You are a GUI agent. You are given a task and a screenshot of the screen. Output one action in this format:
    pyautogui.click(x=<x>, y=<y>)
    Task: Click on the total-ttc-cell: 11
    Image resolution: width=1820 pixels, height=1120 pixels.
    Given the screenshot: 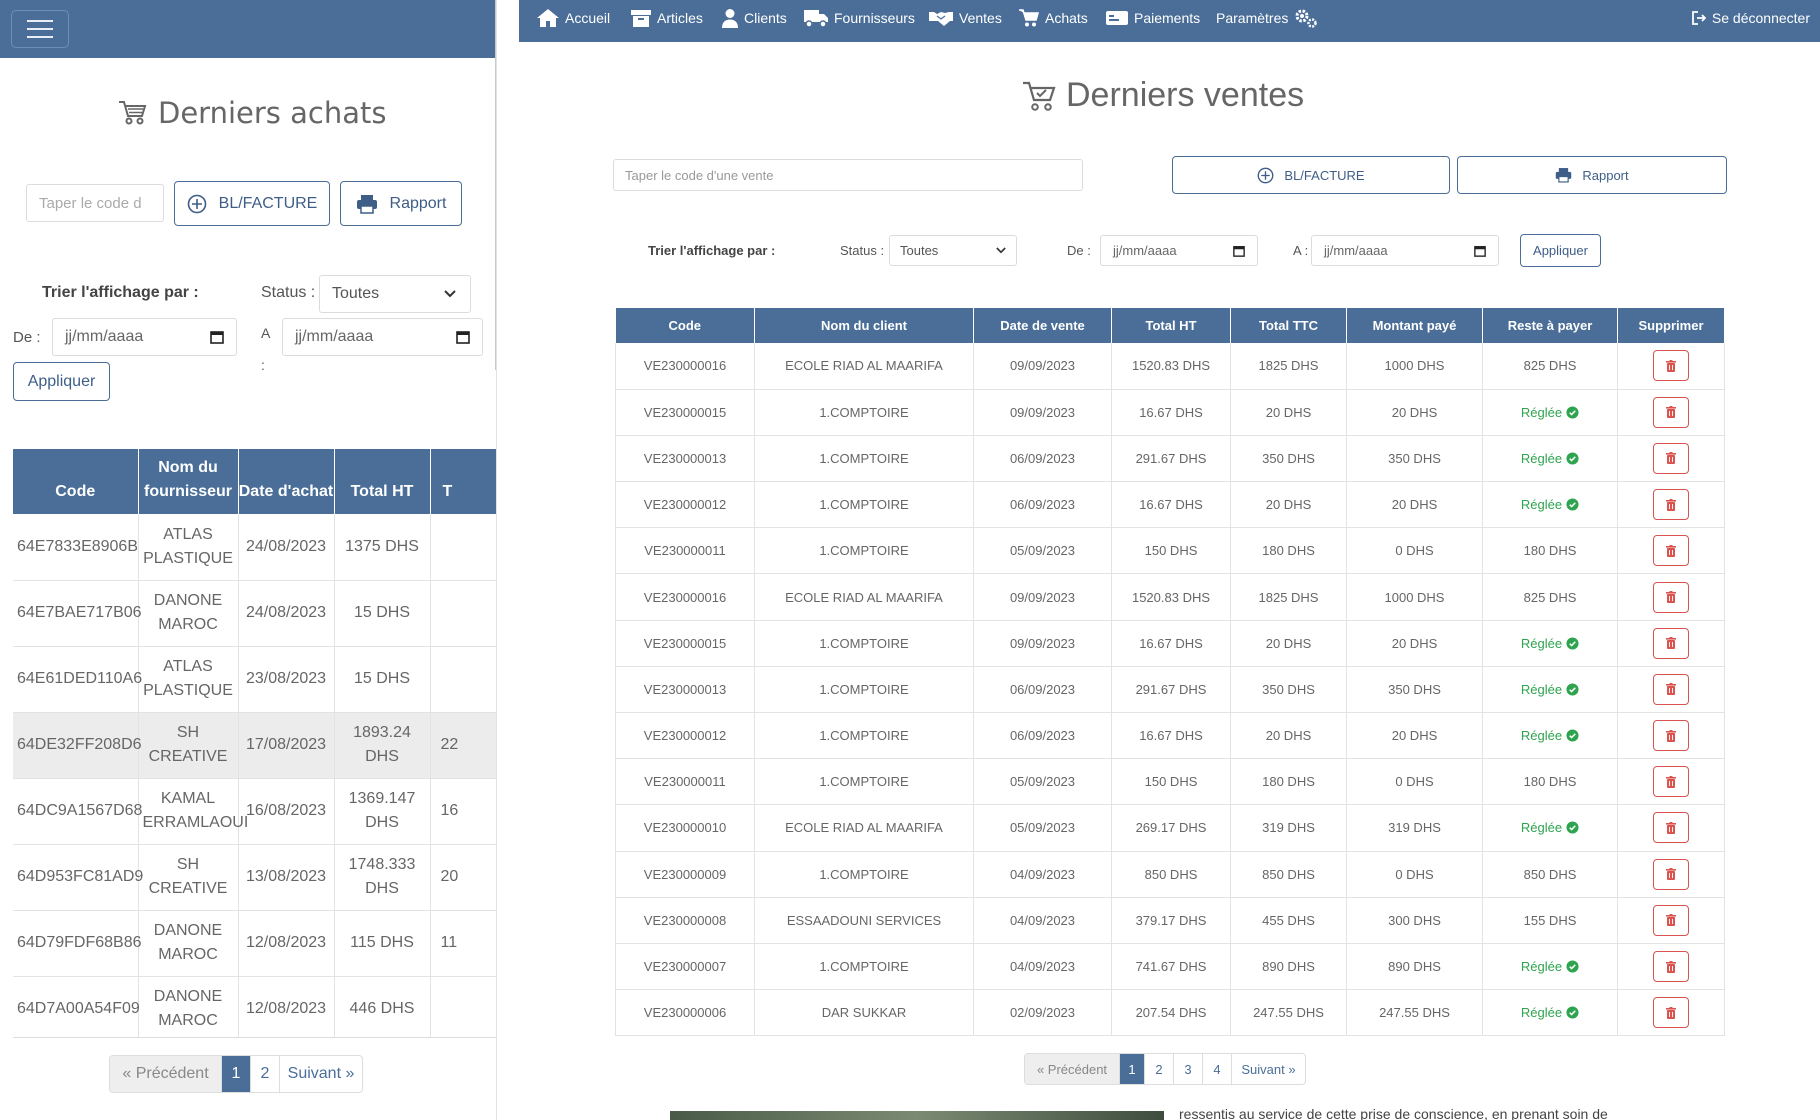 What is the action you would take?
    pyautogui.click(x=463, y=943)
    